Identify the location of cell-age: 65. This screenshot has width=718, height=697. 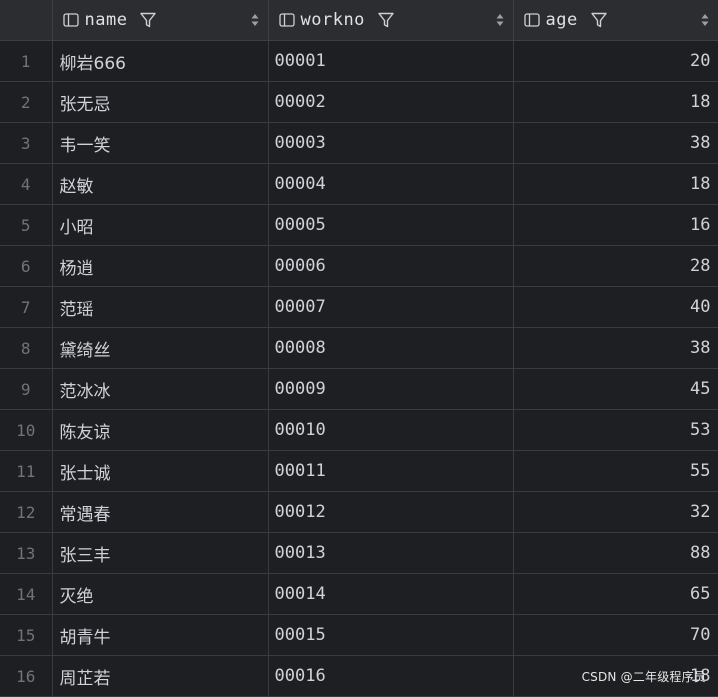
(615, 594).